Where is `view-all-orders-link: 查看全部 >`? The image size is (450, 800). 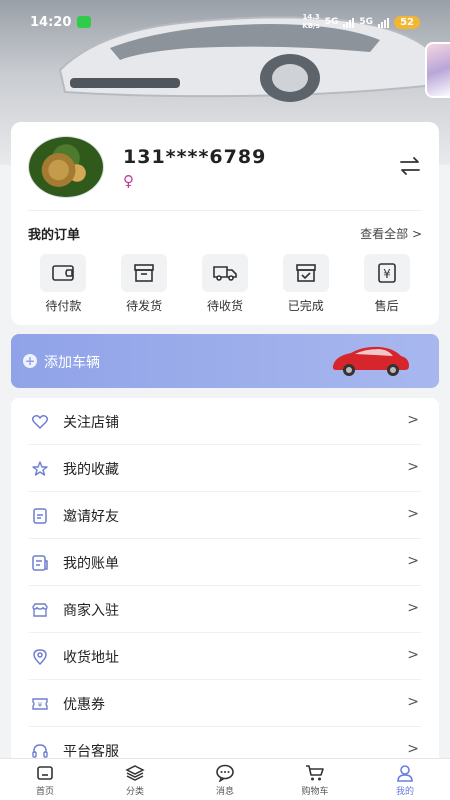 view-all-orders-link: 查看全部 > is located at coordinates (391, 233).